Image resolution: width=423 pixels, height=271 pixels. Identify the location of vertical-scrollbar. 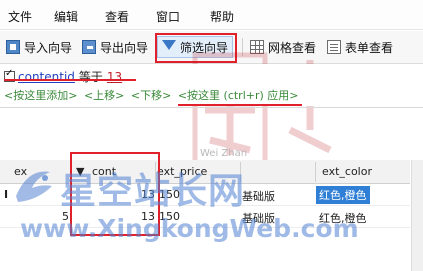
(417, 215).